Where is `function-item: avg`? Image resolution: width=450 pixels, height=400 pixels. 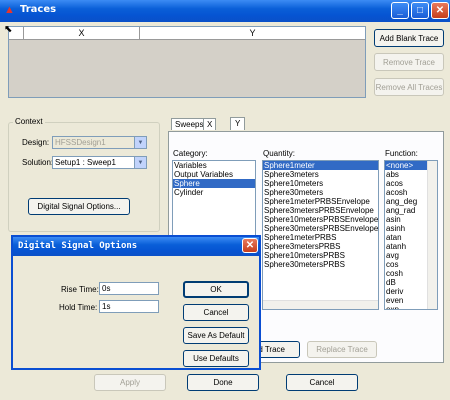
function-item: avg is located at coordinates (406, 255).